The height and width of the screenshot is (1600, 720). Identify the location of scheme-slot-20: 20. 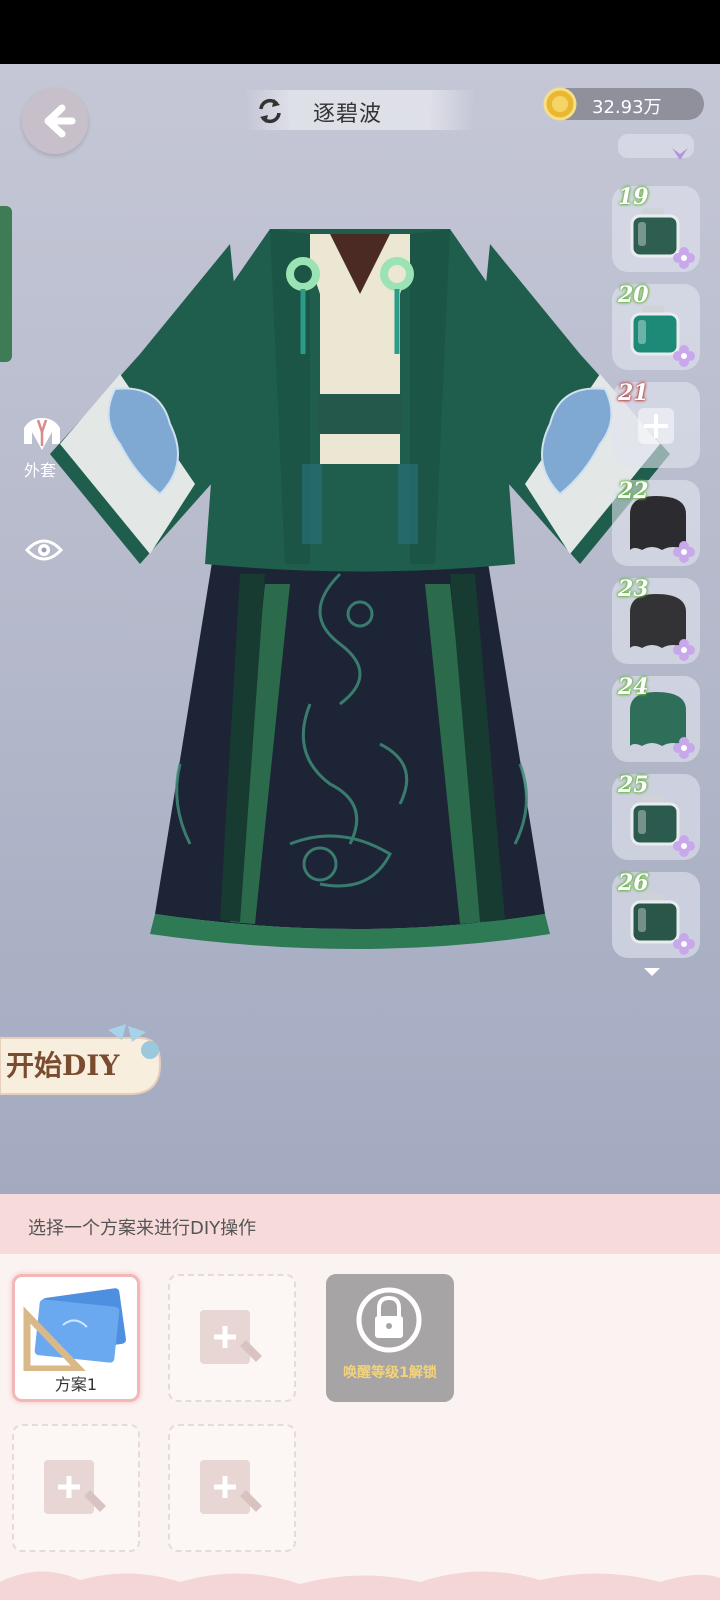
(656, 326).